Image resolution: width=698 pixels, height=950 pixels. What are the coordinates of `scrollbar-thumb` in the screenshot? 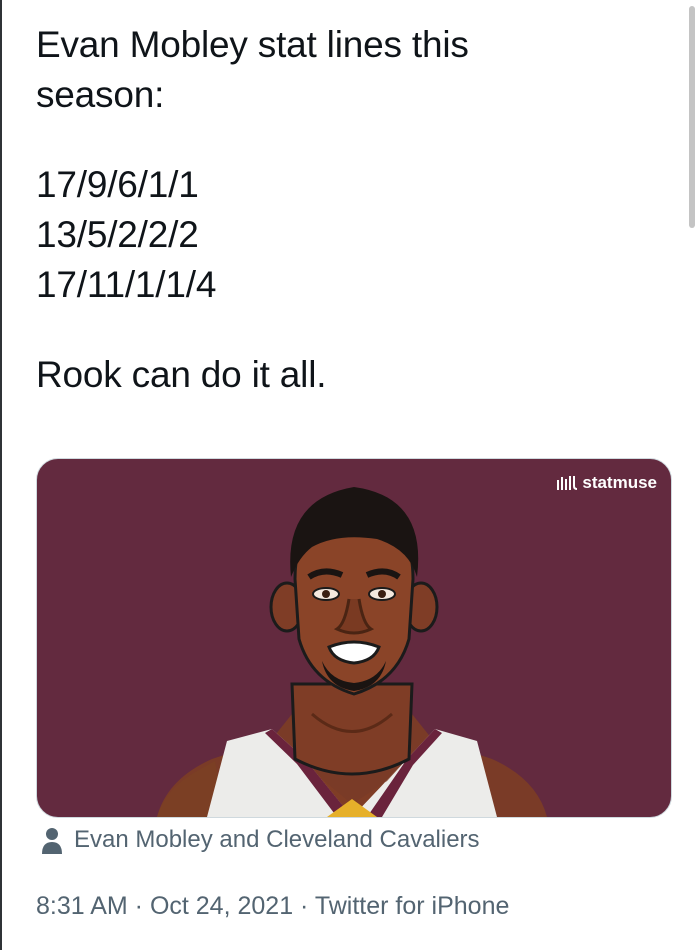 It's located at (692, 117).